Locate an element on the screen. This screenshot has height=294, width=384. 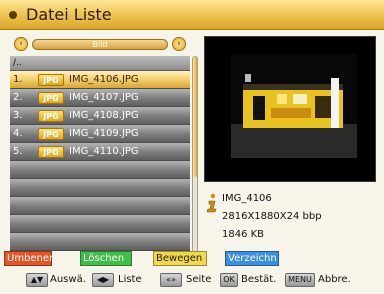
item-number: 4. is located at coordinates (18, 133).